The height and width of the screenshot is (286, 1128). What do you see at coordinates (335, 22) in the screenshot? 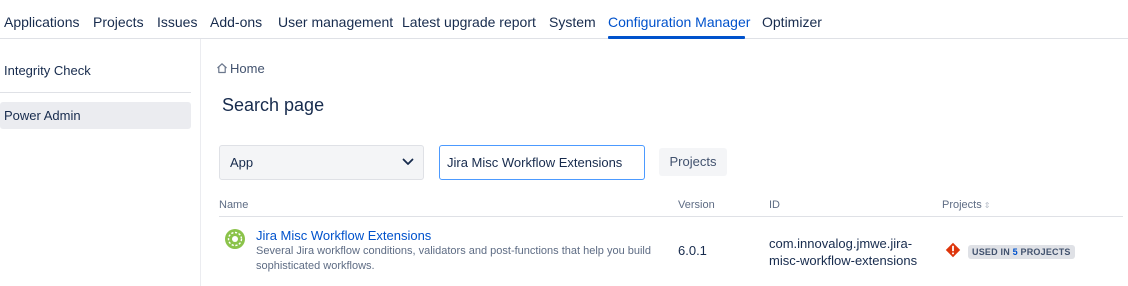
I see `tab-user-management: User management` at bounding box center [335, 22].